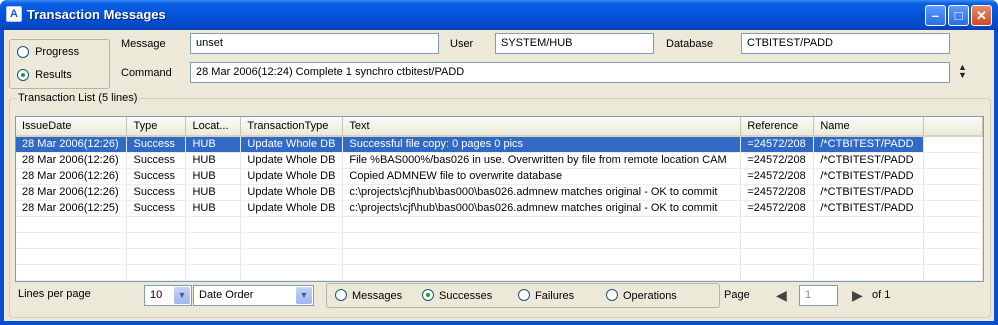  Describe the element at coordinates (935, 15) in the screenshot. I see `minimize-button: –` at that location.